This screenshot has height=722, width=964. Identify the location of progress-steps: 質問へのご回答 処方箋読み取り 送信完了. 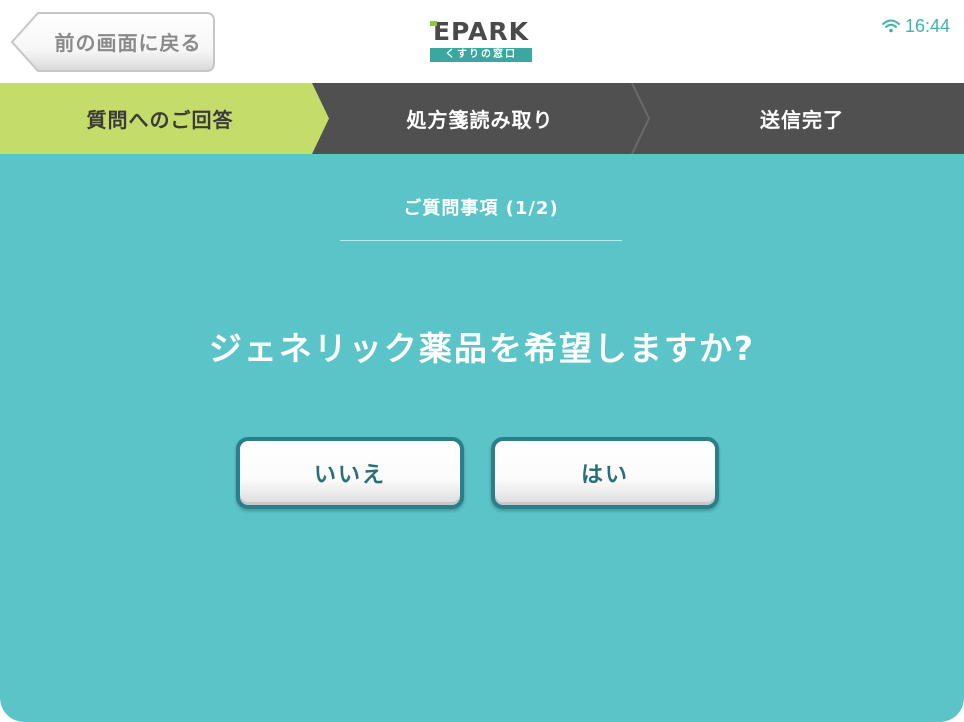
(482, 118).